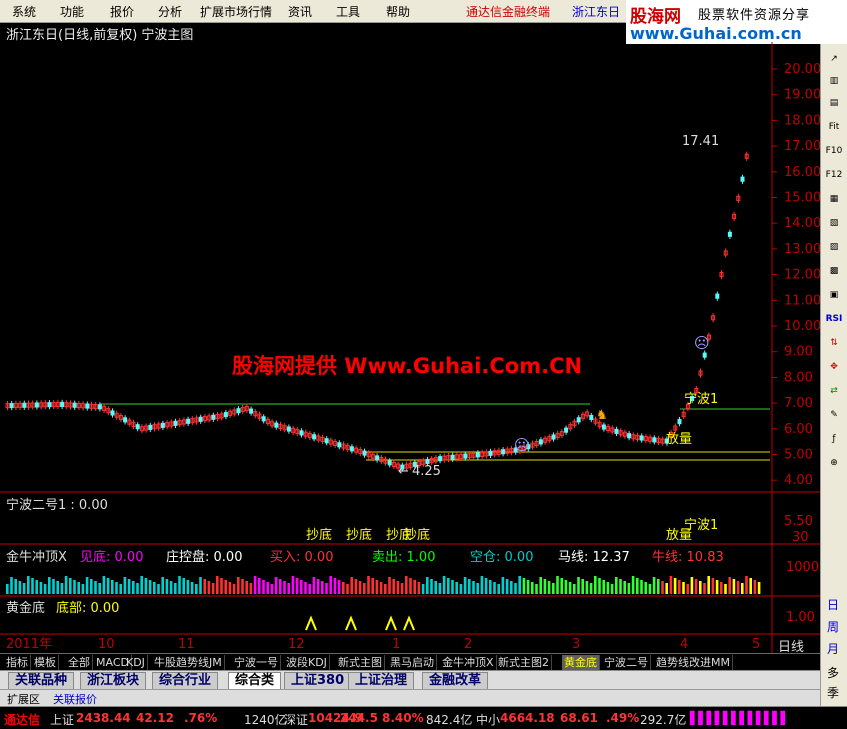  What do you see at coordinates (834, 175) in the screenshot?
I see `f12-icon: F12` at bounding box center [834, 175].